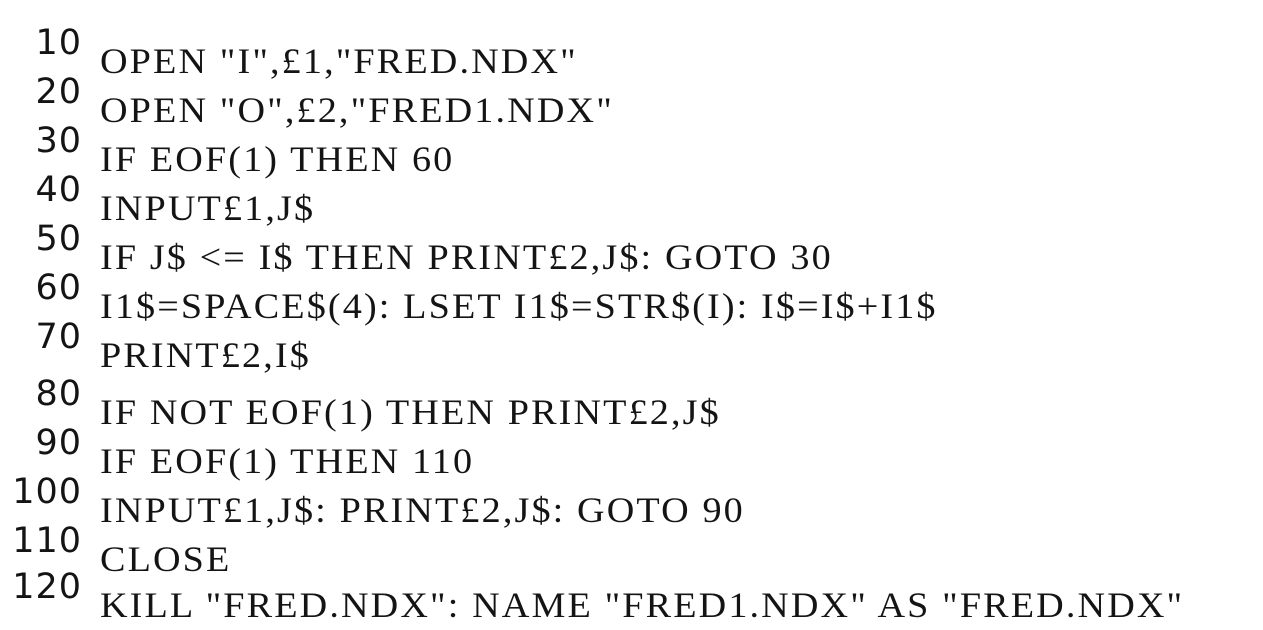 The image size is (1263, 630). I want to click on program-line-90: 90 IF EOF(1) THEN 110, so click(631, 440).